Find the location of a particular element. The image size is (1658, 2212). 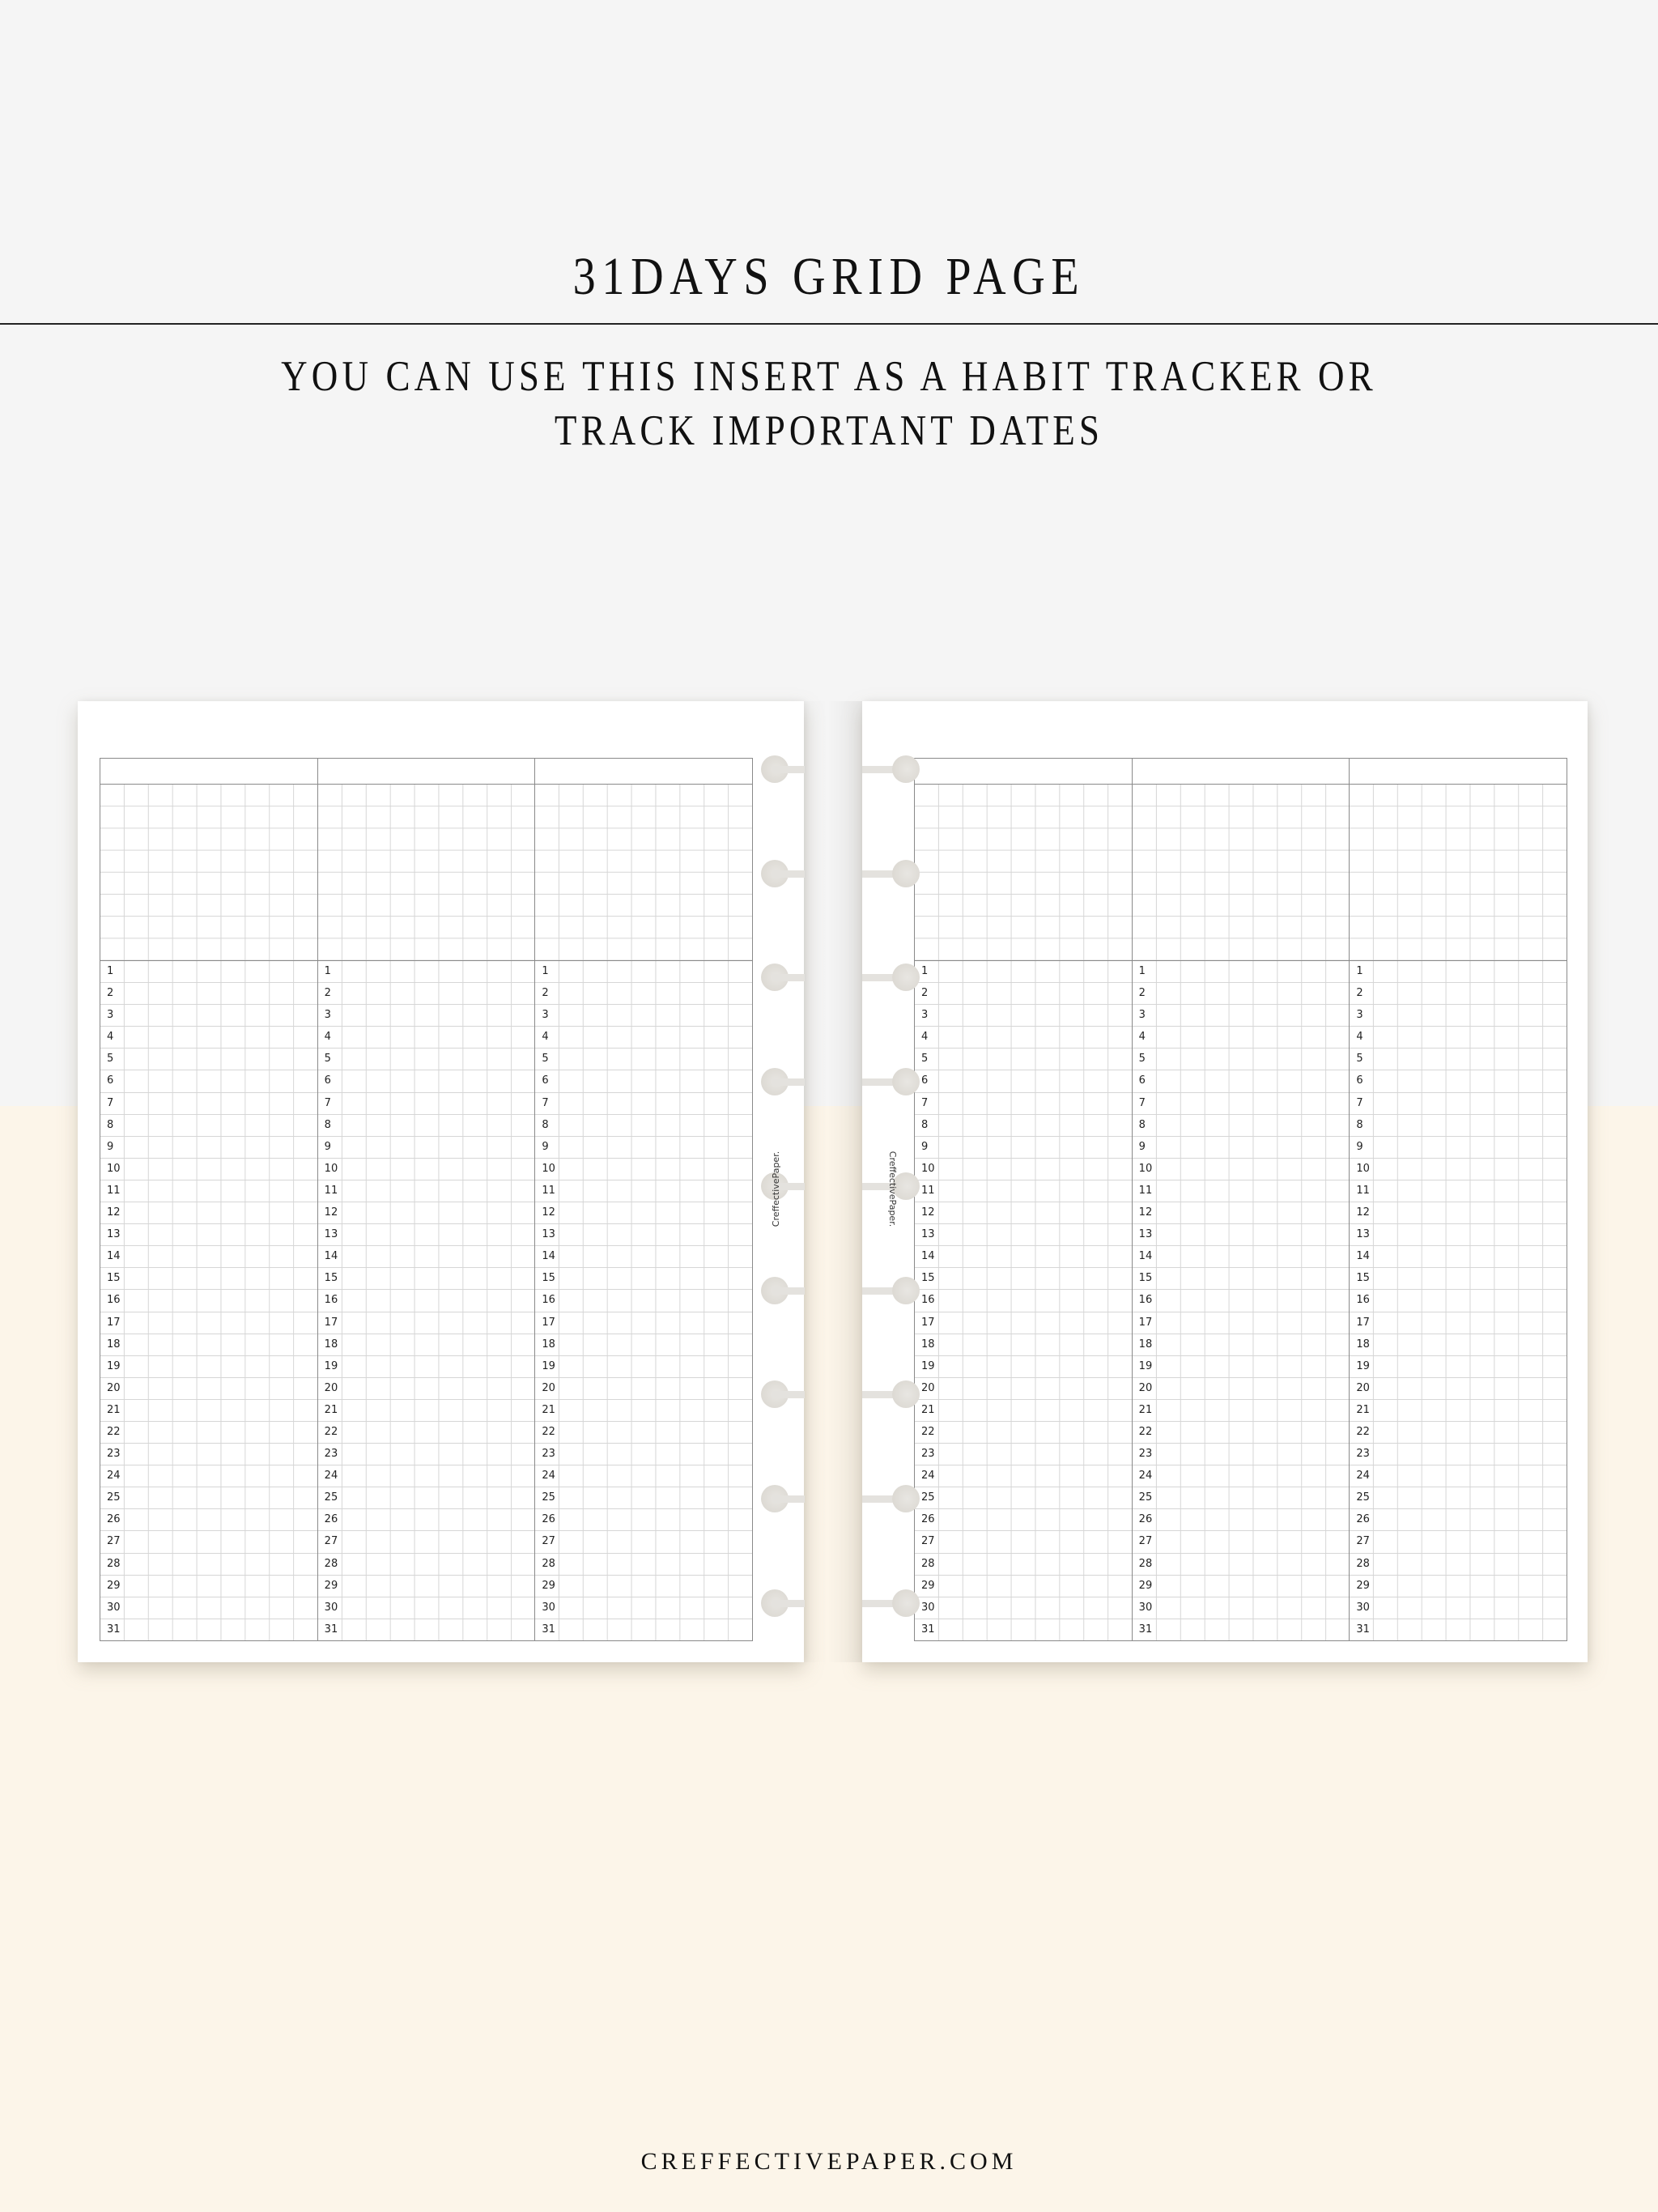

day-row: 27 is located at coordinates (1458, 1542).